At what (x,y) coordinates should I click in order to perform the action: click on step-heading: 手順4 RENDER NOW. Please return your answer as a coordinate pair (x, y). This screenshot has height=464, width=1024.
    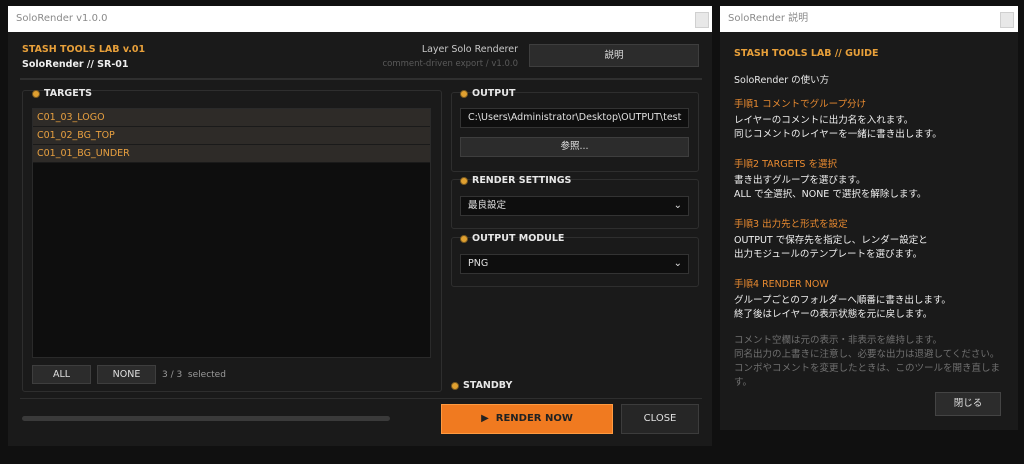
    Looking at the image, I should click on (781, 284).